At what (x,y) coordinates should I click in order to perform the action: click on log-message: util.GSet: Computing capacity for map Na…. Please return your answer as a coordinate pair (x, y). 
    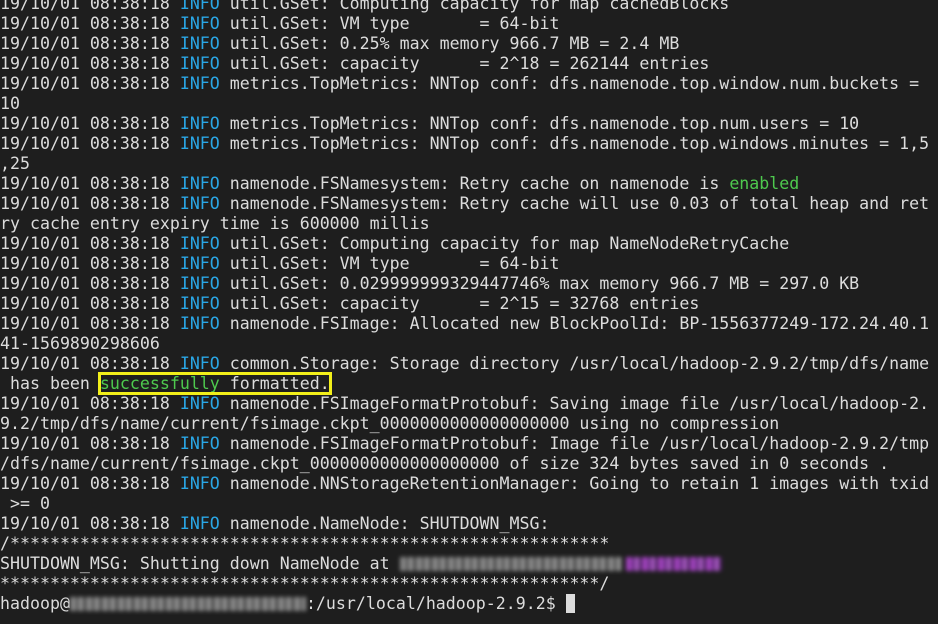
    Looking at the image, I should click on (504, 243).